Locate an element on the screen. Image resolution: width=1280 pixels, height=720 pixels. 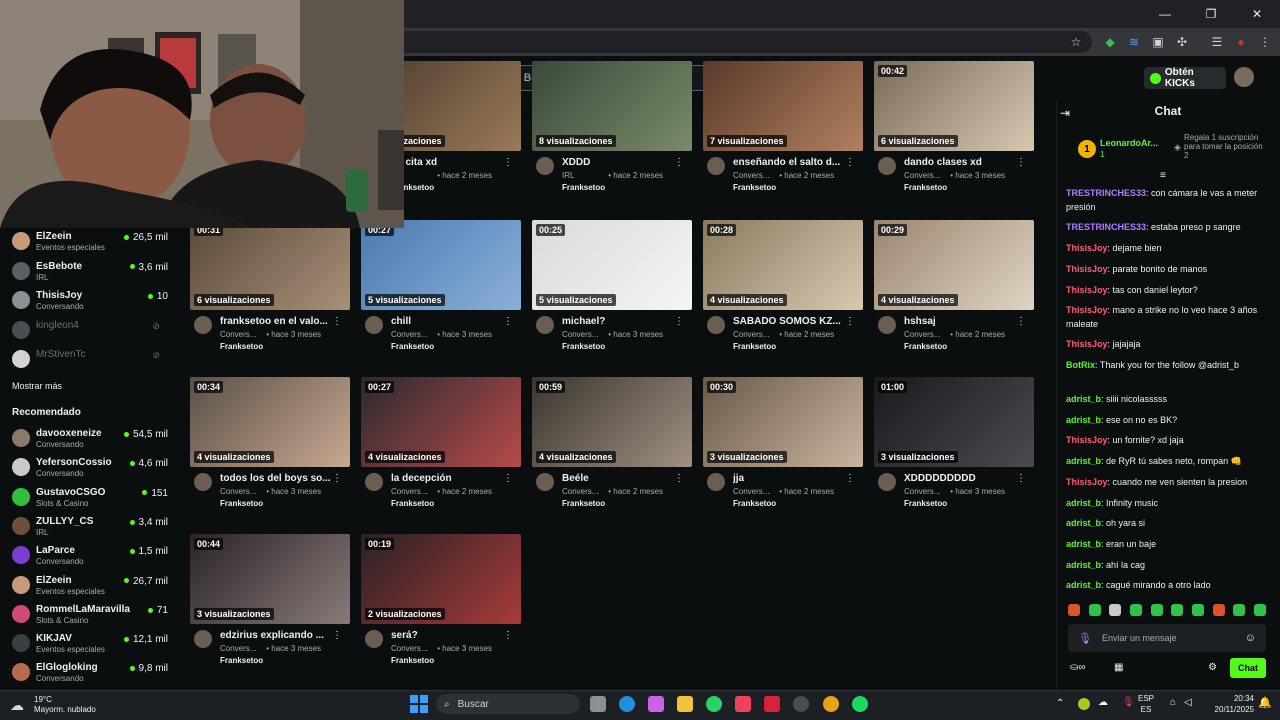
extension-shield-icon: ◆ is located at coordinates (1110, 42).